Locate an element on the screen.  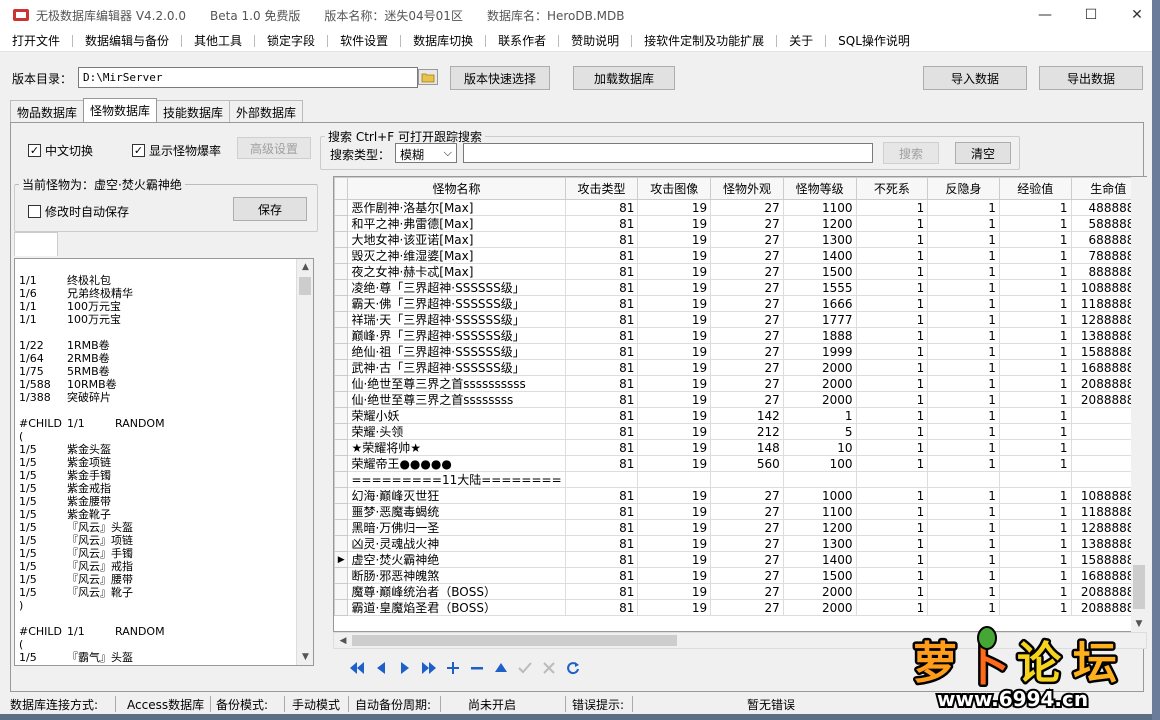
grid-vscroll-thumb is located at coordinates (1139, 587).